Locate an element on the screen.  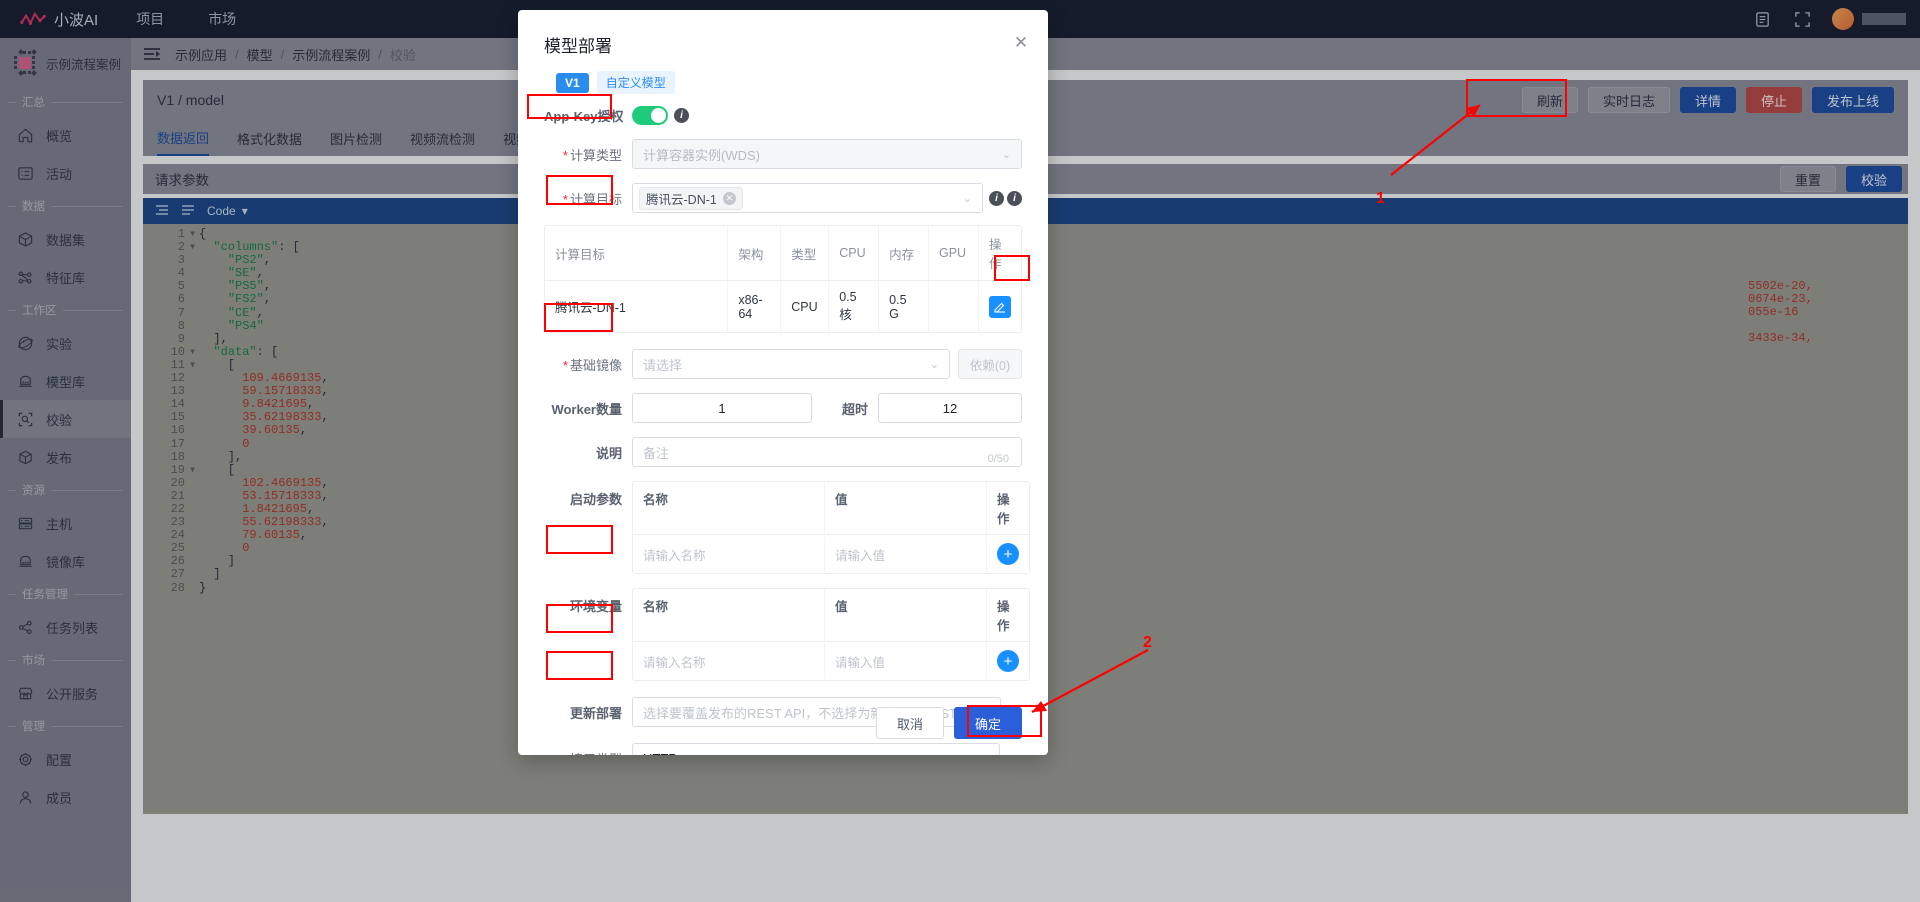
col-target: 计算目标 is located at coordinates (637, 253).